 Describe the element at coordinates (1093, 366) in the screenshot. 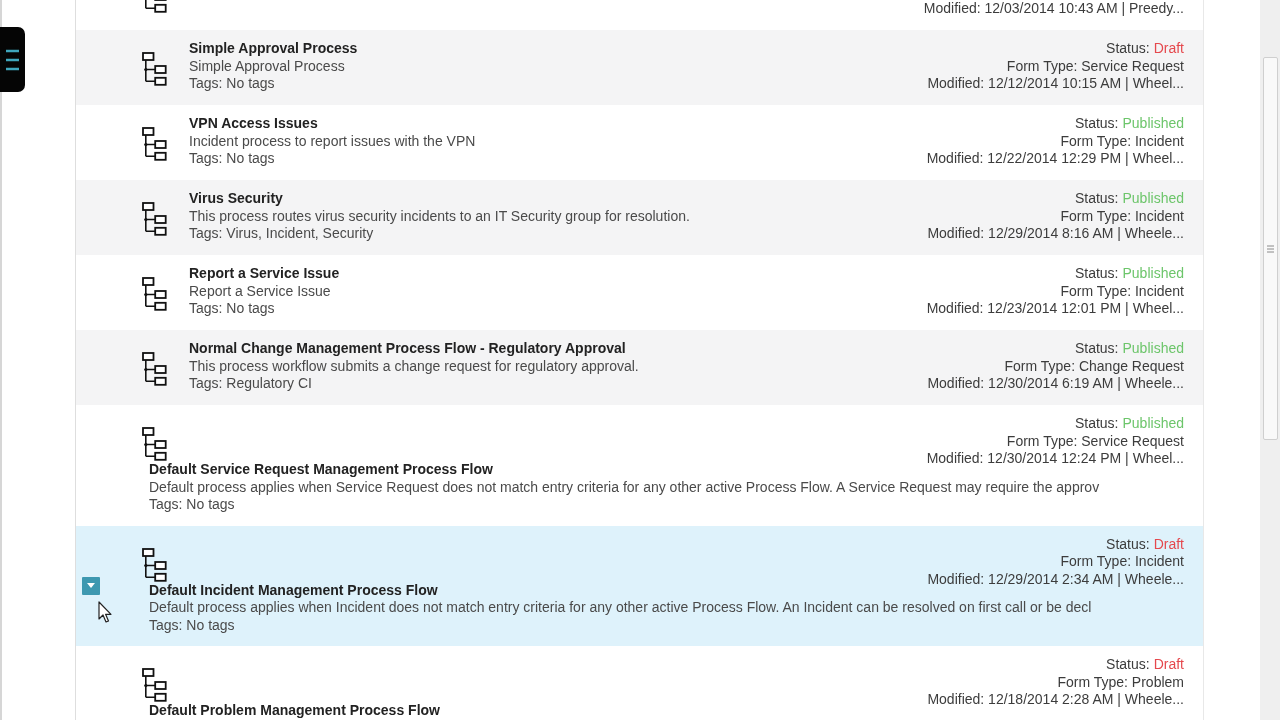

I see `form-type-text: Form Type: Change Request` at that location.